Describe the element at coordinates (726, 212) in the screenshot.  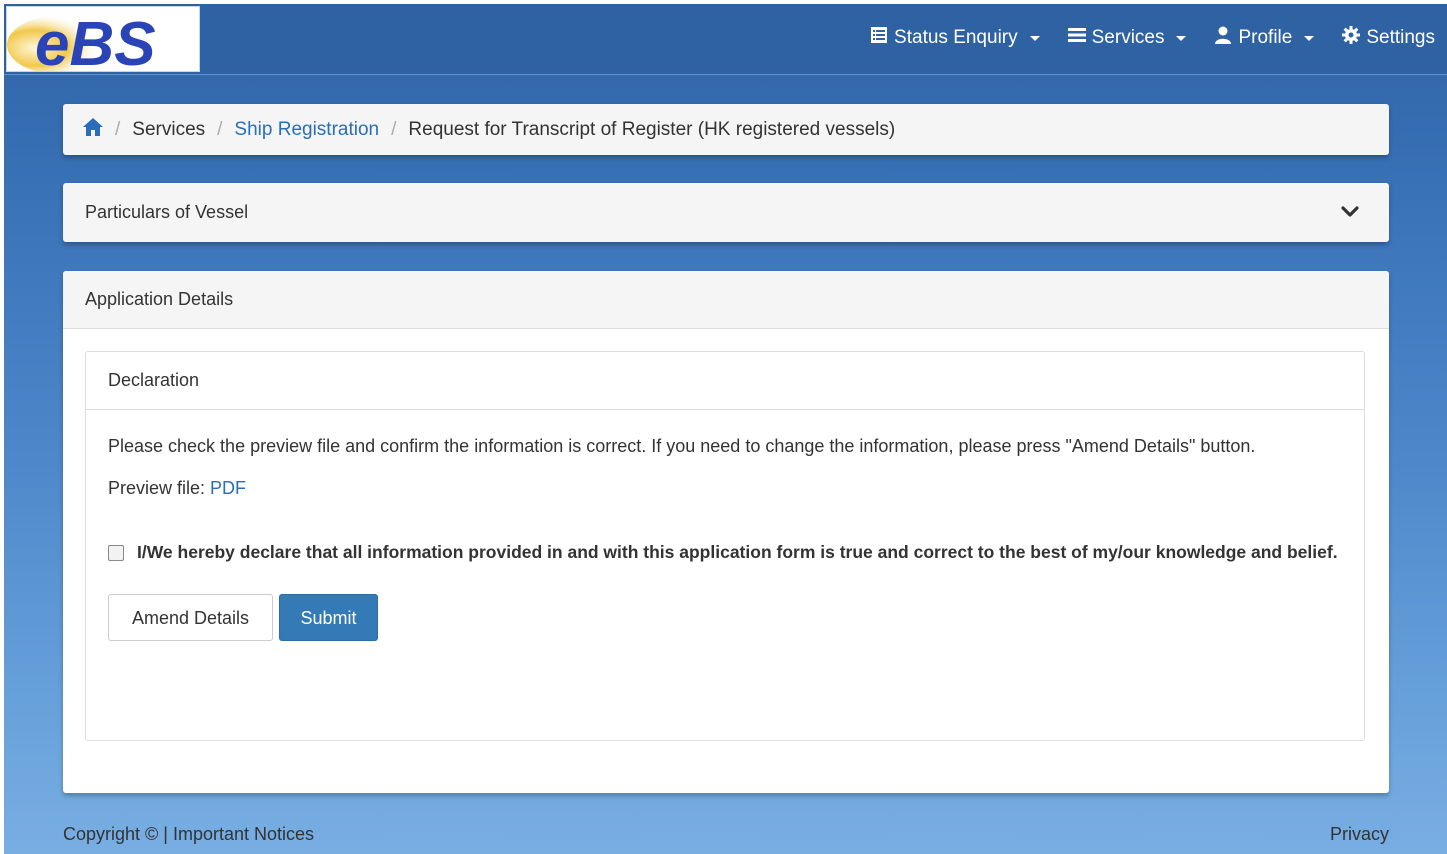
I see `particulars-of-vessel-panel: Particulars of Vessel` at that location.